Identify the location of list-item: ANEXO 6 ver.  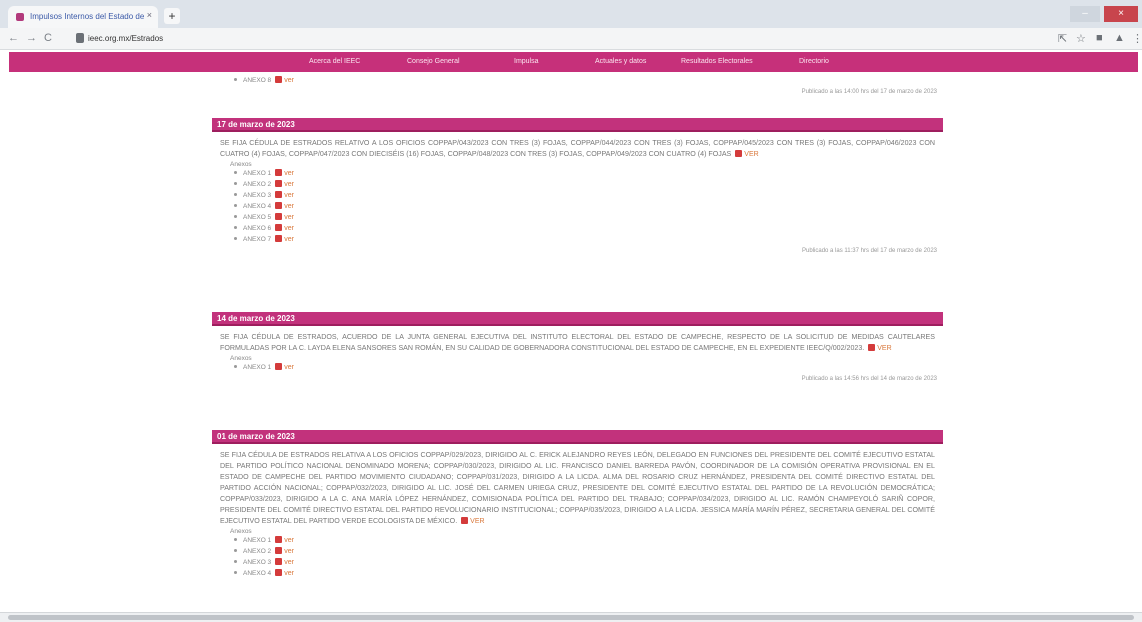
(588, 228).